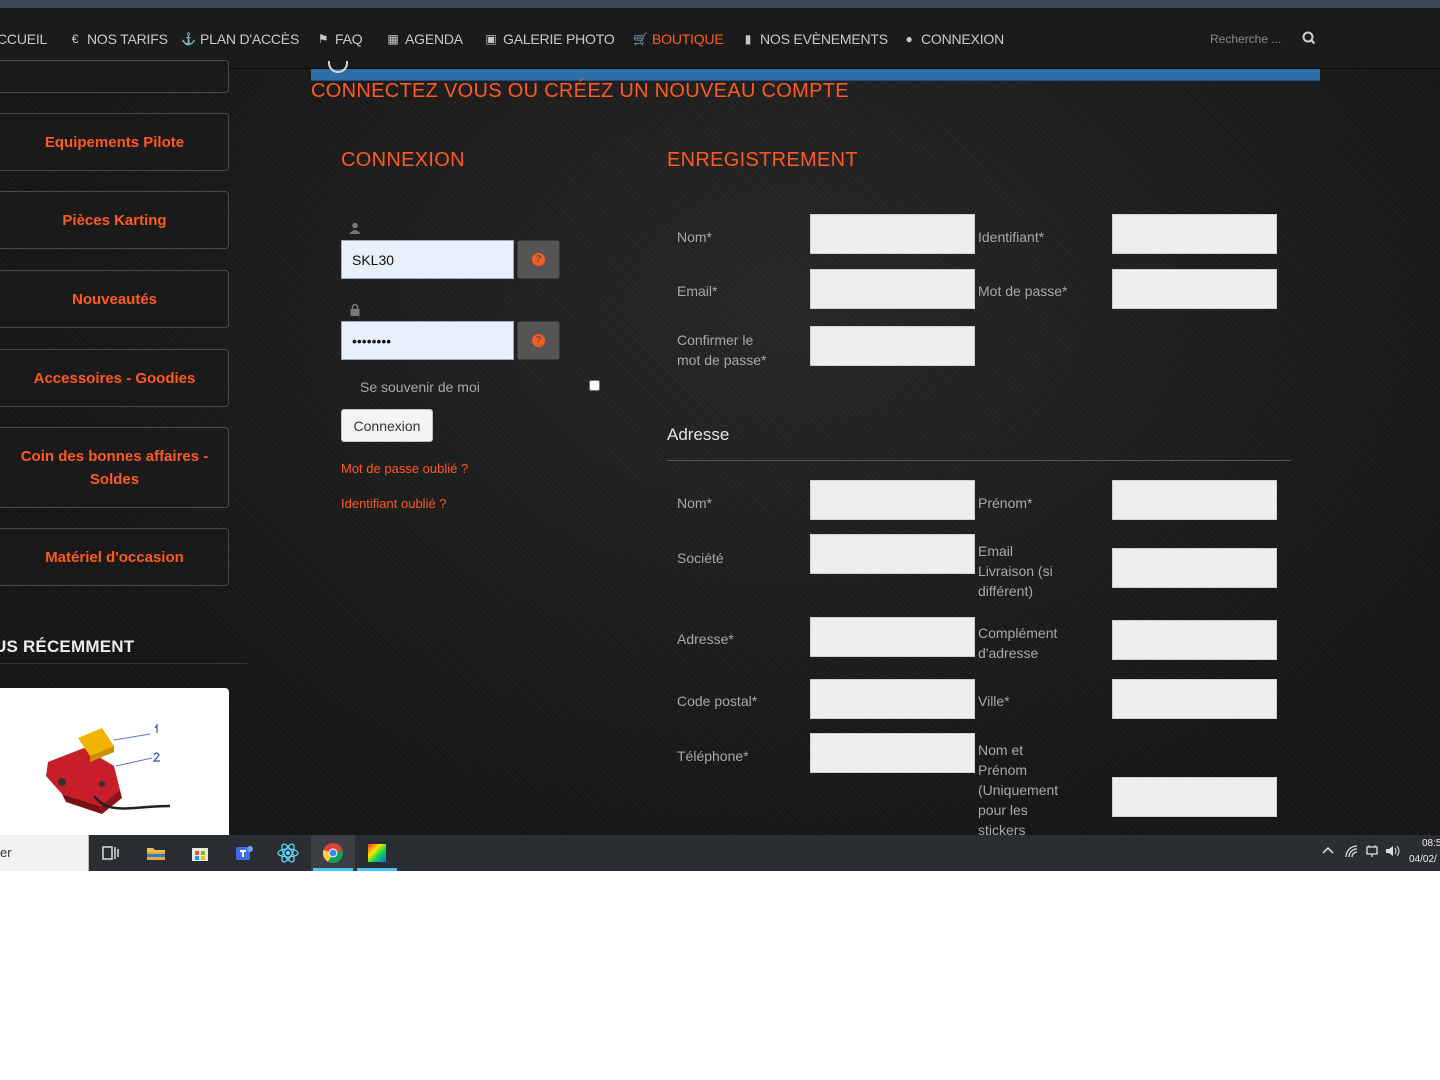 This screenshot has height=1080, width=1440. I want to click on recent-product-card, so click(114, 768).